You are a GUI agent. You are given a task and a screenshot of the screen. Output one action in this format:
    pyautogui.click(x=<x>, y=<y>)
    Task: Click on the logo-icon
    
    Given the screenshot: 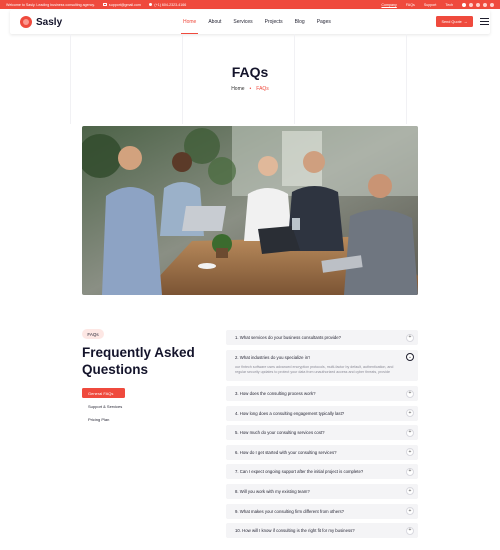 What is the action you would take?
    pyautogui.click(x=26, y=22)
    